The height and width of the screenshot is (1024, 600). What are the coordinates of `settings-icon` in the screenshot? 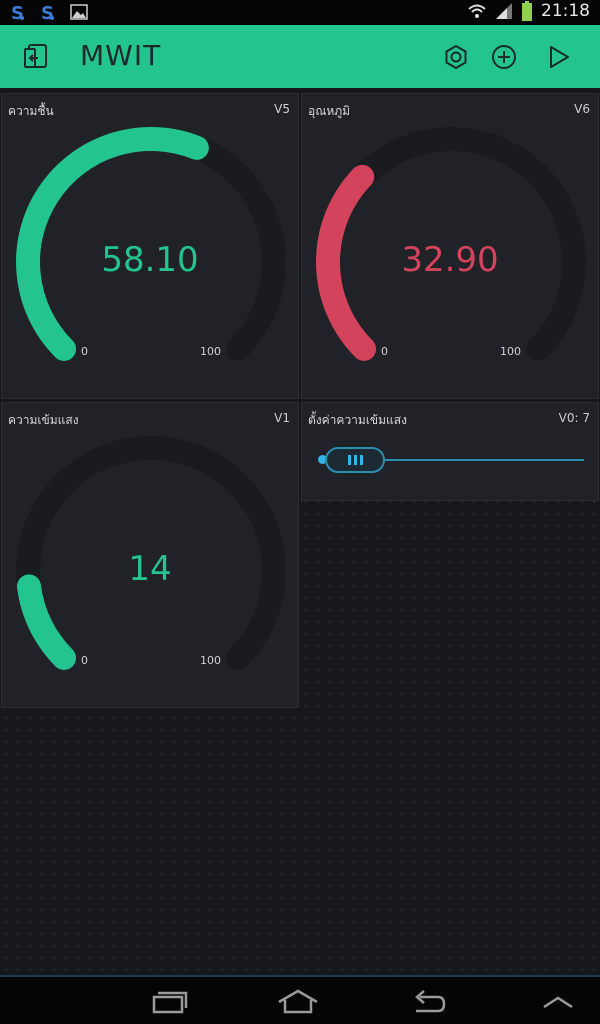 It's located at (456, 57).